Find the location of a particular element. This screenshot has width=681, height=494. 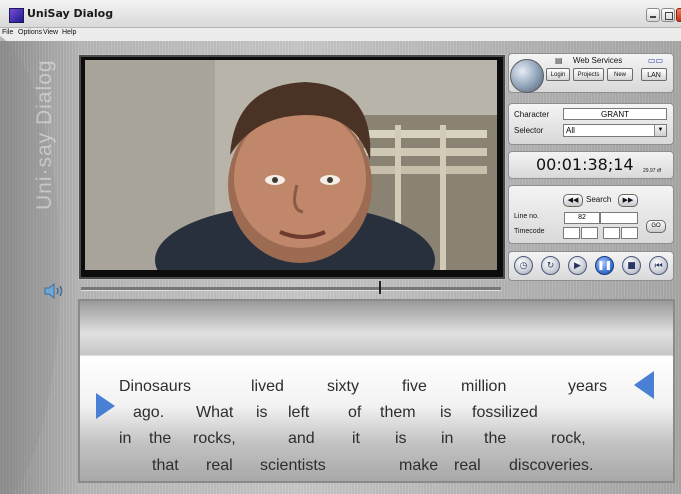

script-word: million is located at coordinates (484, 386).